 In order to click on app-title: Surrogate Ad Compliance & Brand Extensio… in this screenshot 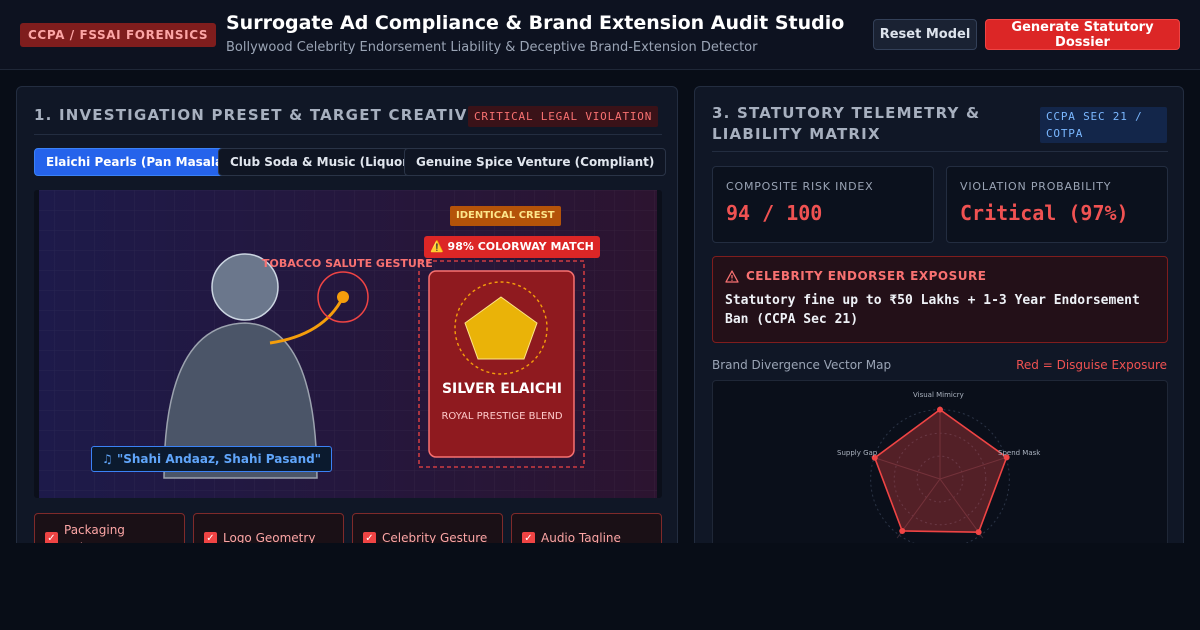, I will do `click(535, 23)`.